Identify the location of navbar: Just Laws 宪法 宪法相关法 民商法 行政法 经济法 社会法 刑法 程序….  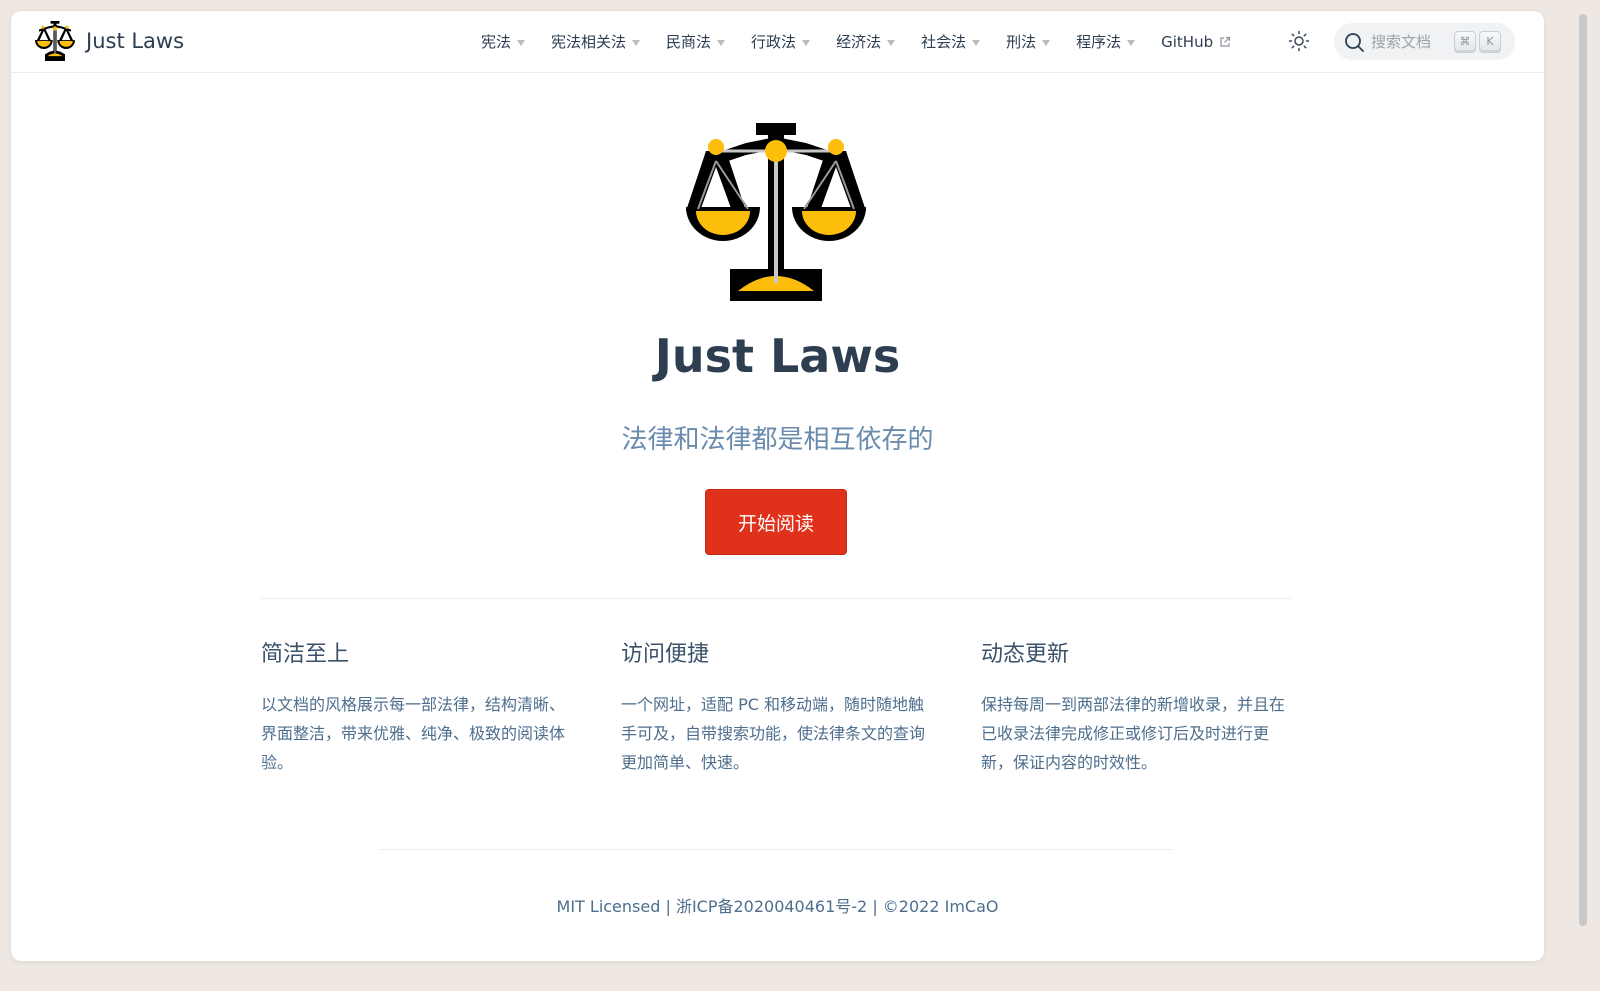
(777, 42).